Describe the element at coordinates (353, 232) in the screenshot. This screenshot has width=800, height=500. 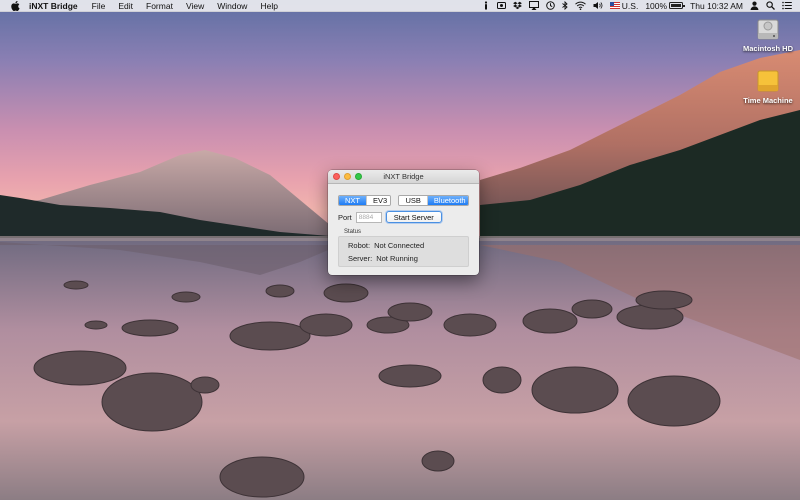
I see `status-section-title: Status` at that location.